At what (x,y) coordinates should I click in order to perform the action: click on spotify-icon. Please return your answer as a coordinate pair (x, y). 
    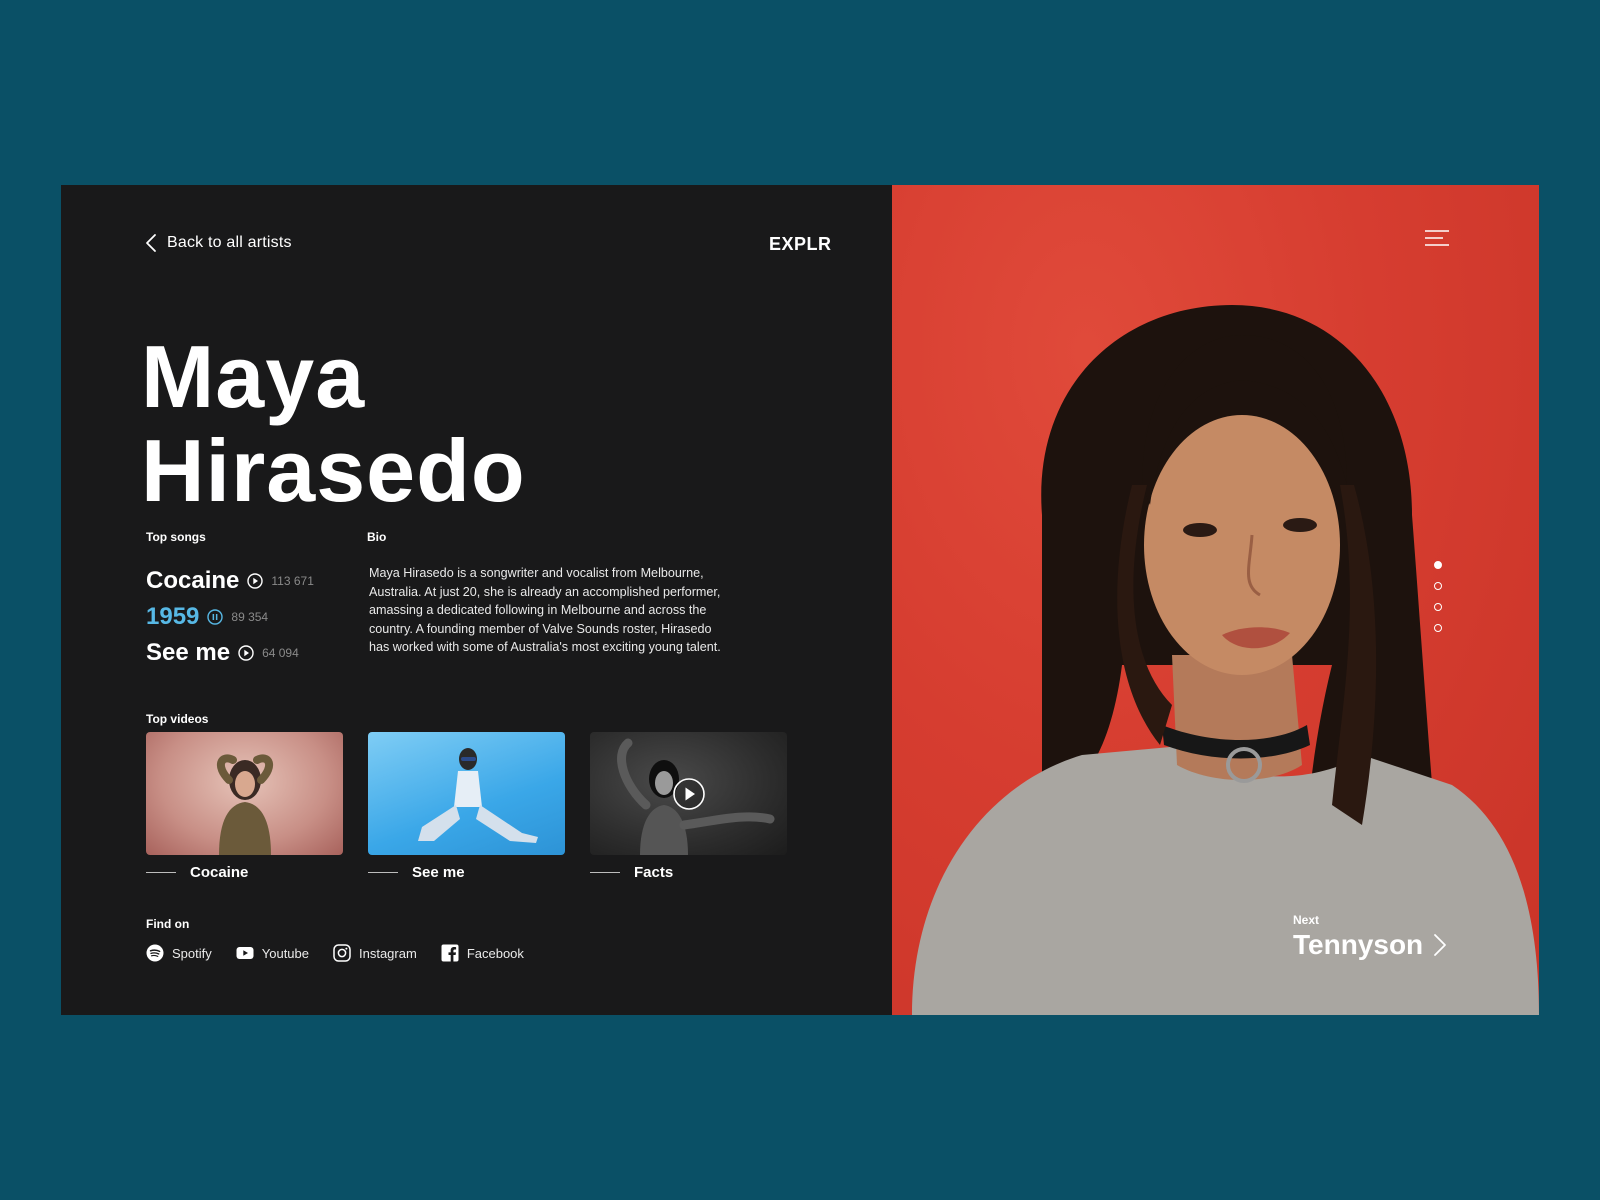
    Looking at the image, I should click on (155, 953).